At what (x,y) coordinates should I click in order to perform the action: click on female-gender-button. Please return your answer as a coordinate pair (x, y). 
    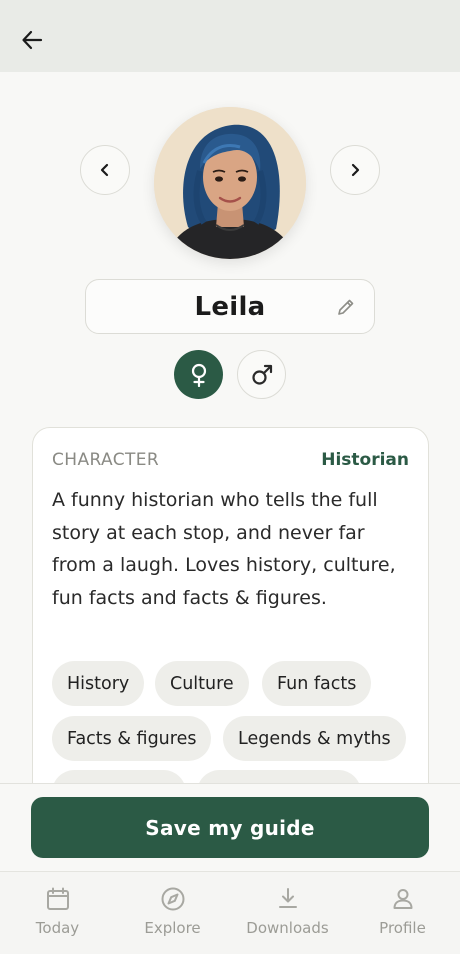
    Looking at the image, I should click on (198, 374).